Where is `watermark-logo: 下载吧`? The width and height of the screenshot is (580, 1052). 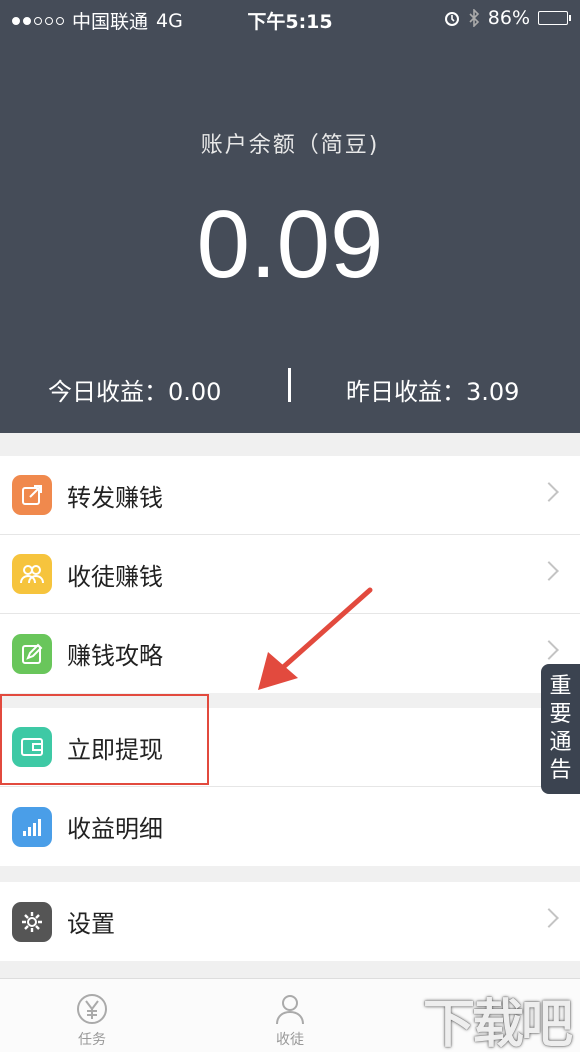 watermark-logo: 下载吧 is located at coordinates (497, 1023).